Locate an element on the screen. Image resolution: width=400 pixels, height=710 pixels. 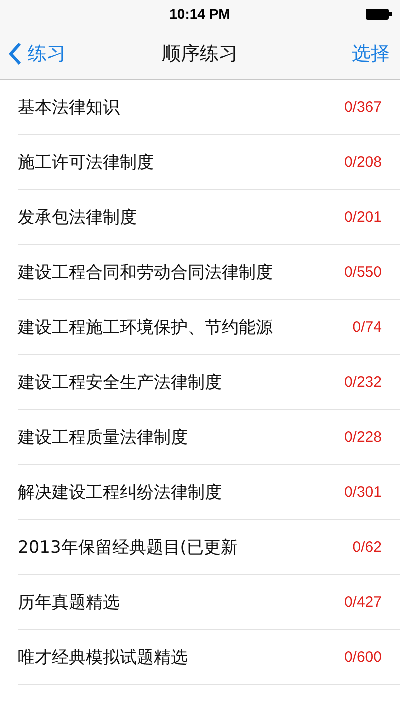
row-title: 建设工程合同和劳动合同法律制度 is located at coordinates (145, 273).